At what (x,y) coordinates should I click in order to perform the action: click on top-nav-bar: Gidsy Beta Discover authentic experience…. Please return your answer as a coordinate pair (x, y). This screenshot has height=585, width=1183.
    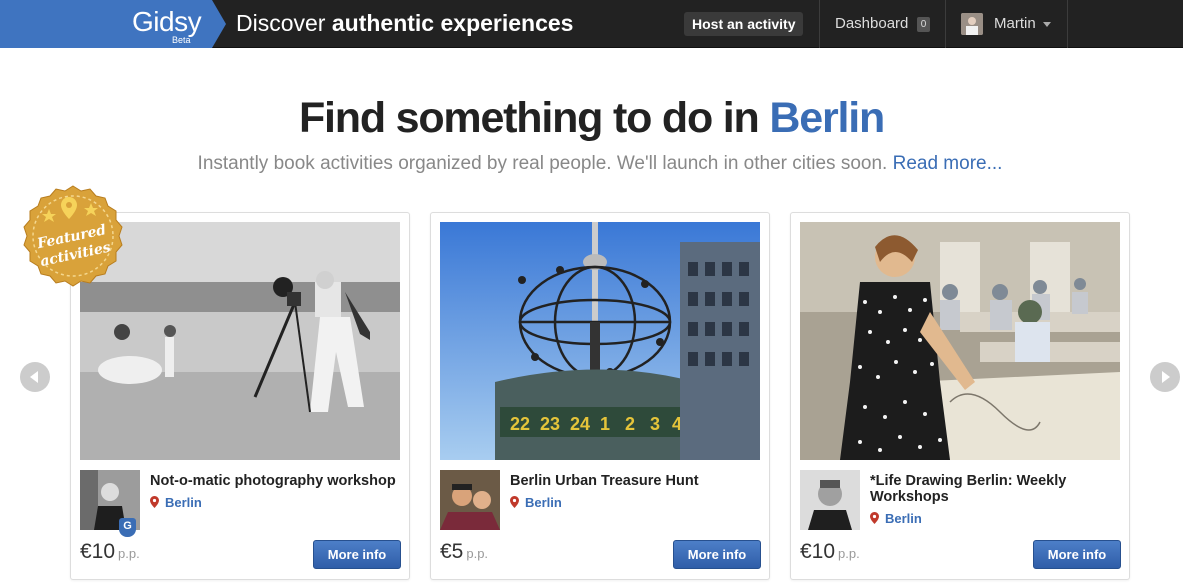
    Looking at the image, I should click on (591, 24).